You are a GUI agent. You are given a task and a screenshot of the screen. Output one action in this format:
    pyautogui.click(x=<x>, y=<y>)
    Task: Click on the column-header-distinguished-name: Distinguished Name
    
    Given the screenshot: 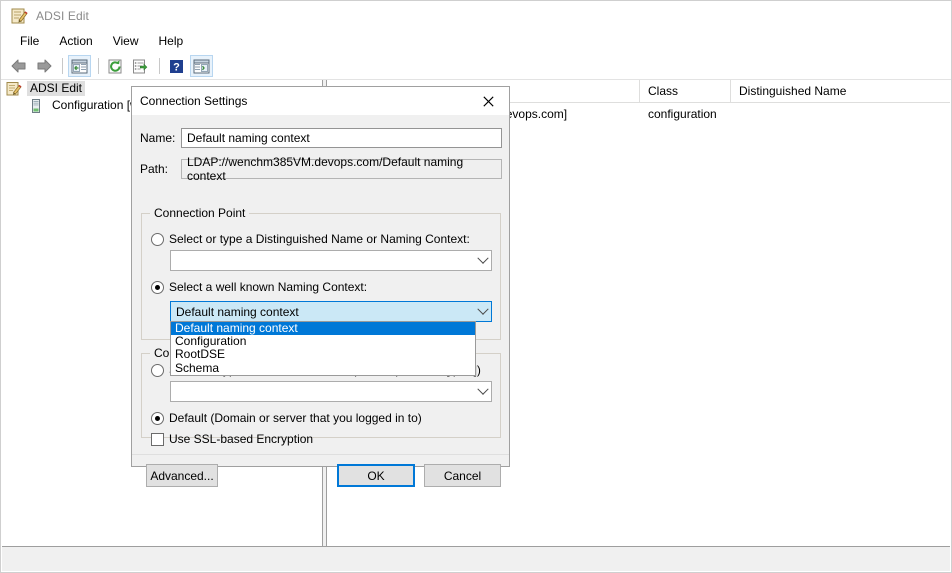 What is the action you would take?
    pyautogui.click(x=840, y=91)
    